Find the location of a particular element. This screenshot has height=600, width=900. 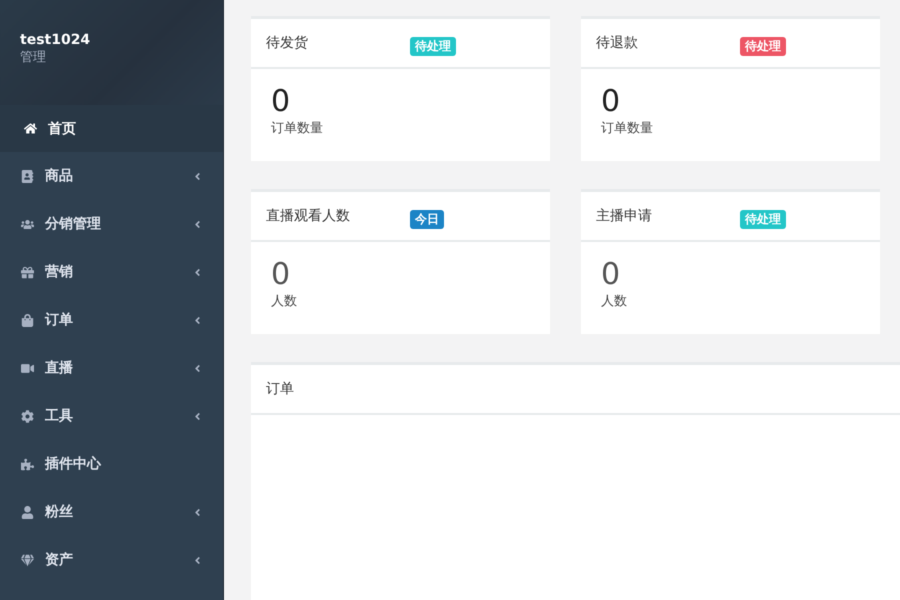

shopping-bag-icon is located at coordinates (27, 320).